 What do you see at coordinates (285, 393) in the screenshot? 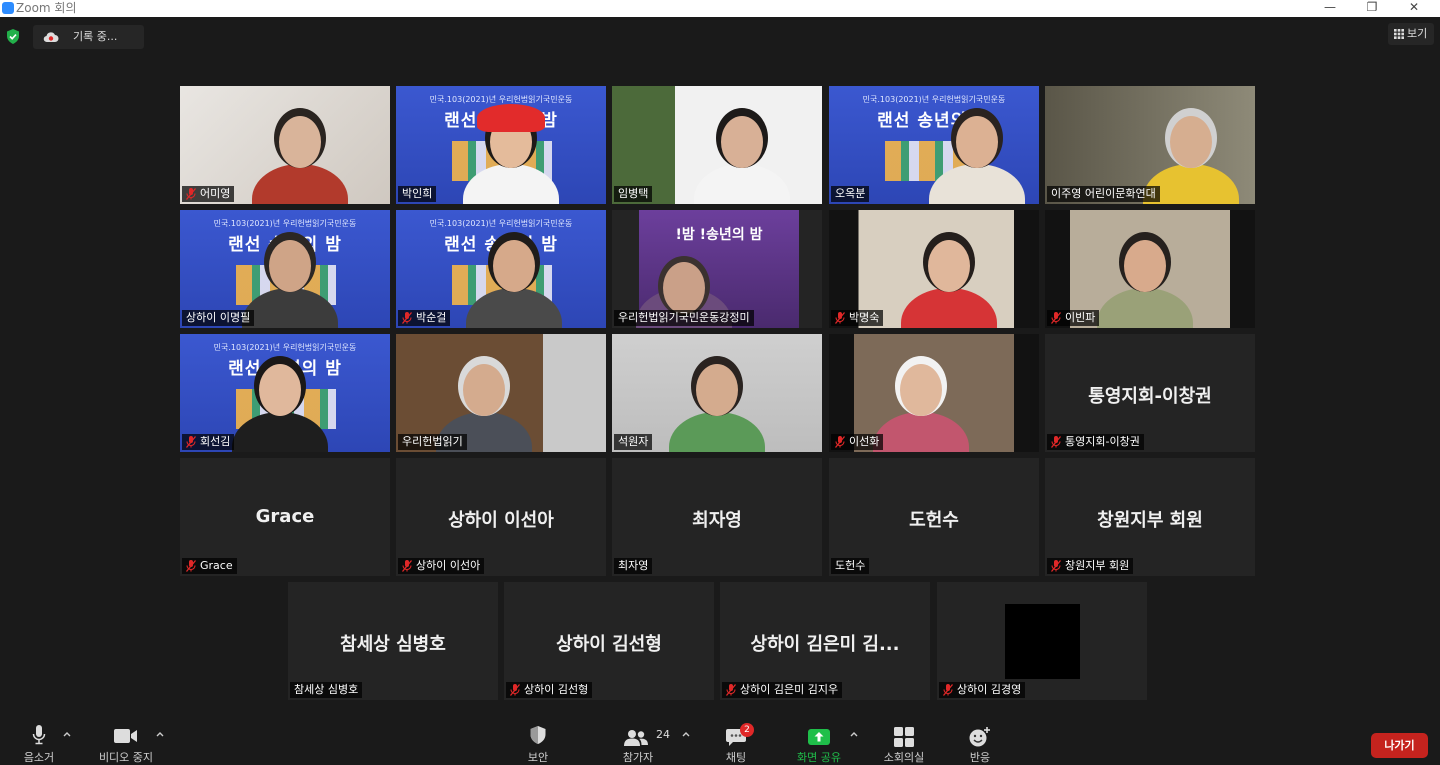
I see `participant-video-tile: 민국.103(2021)년 우리헌법읽기국민운동랜선 송년의 밤회선김` at bounding box center [285, 393].